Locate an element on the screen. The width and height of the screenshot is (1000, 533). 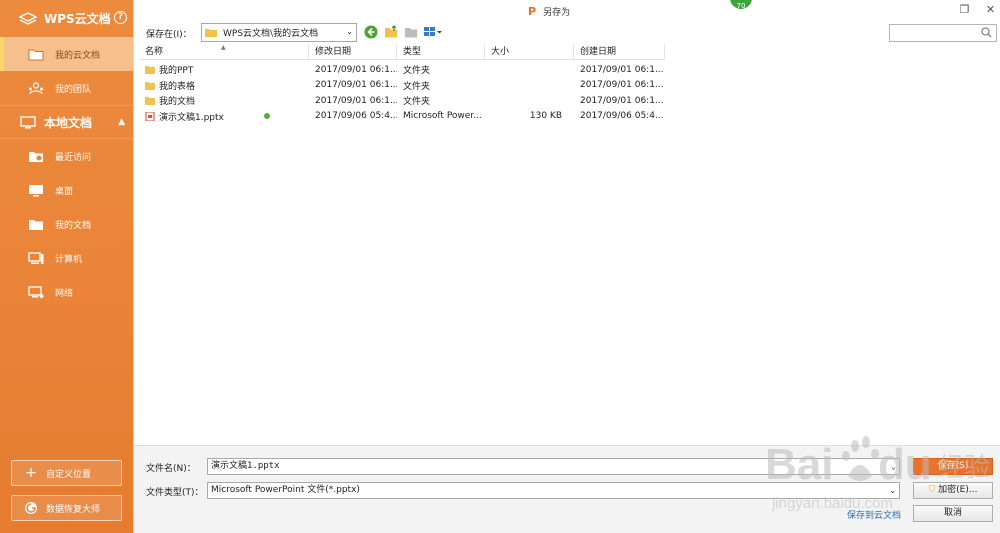
sidebar-item-label: 我的团队 is located at coordinates (73, 89).